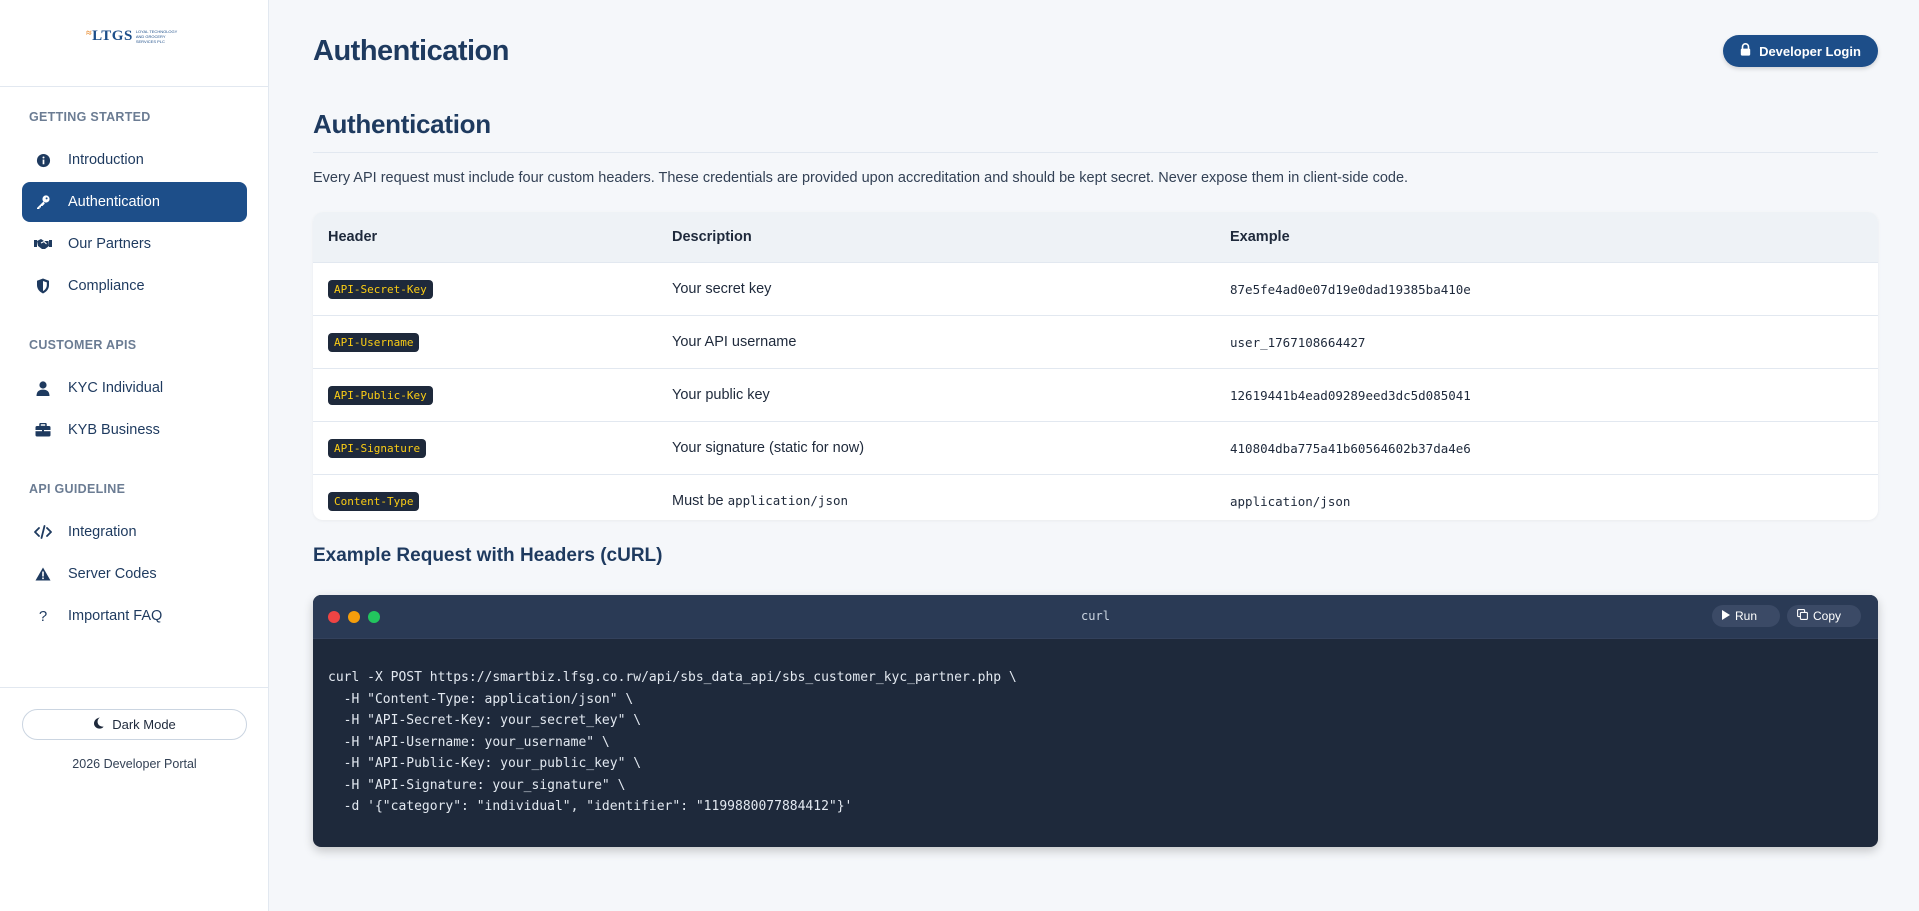 The image size is (1919, 911). I want to click on sidebar-item-our-partners: Our Partners, so click(134, 244).